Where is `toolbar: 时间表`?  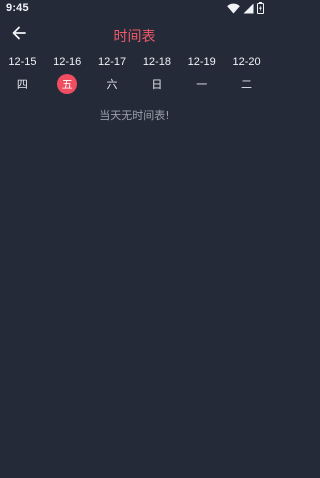
toolbar: 时间表 is located at coordinates (134, 35).